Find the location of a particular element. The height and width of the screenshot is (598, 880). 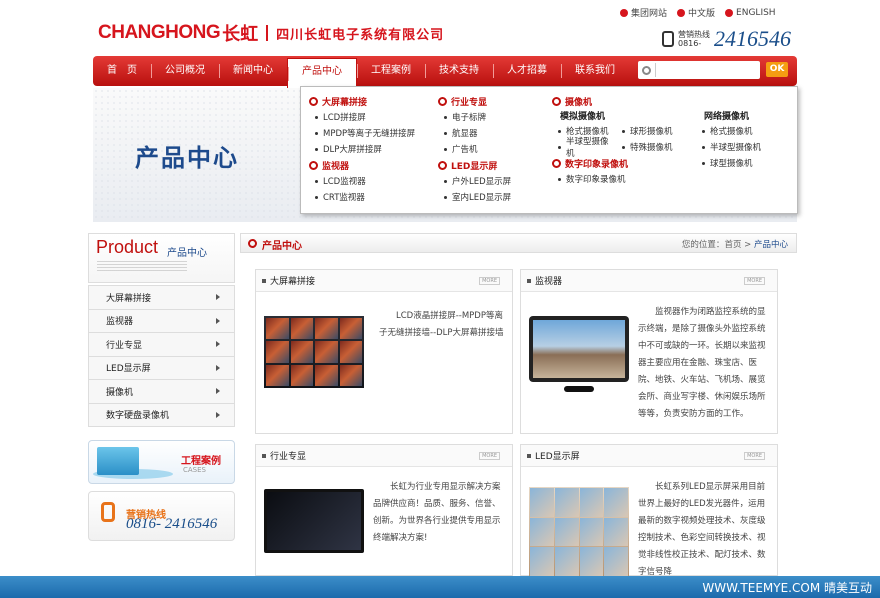

hotline-box-number: 0816- 2416546 is located at coordinates (172, 524).